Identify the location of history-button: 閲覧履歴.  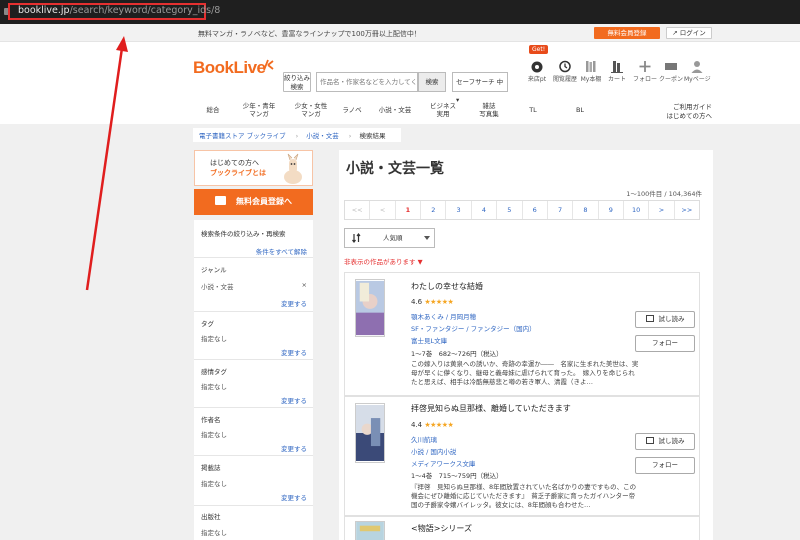
(565, 71).